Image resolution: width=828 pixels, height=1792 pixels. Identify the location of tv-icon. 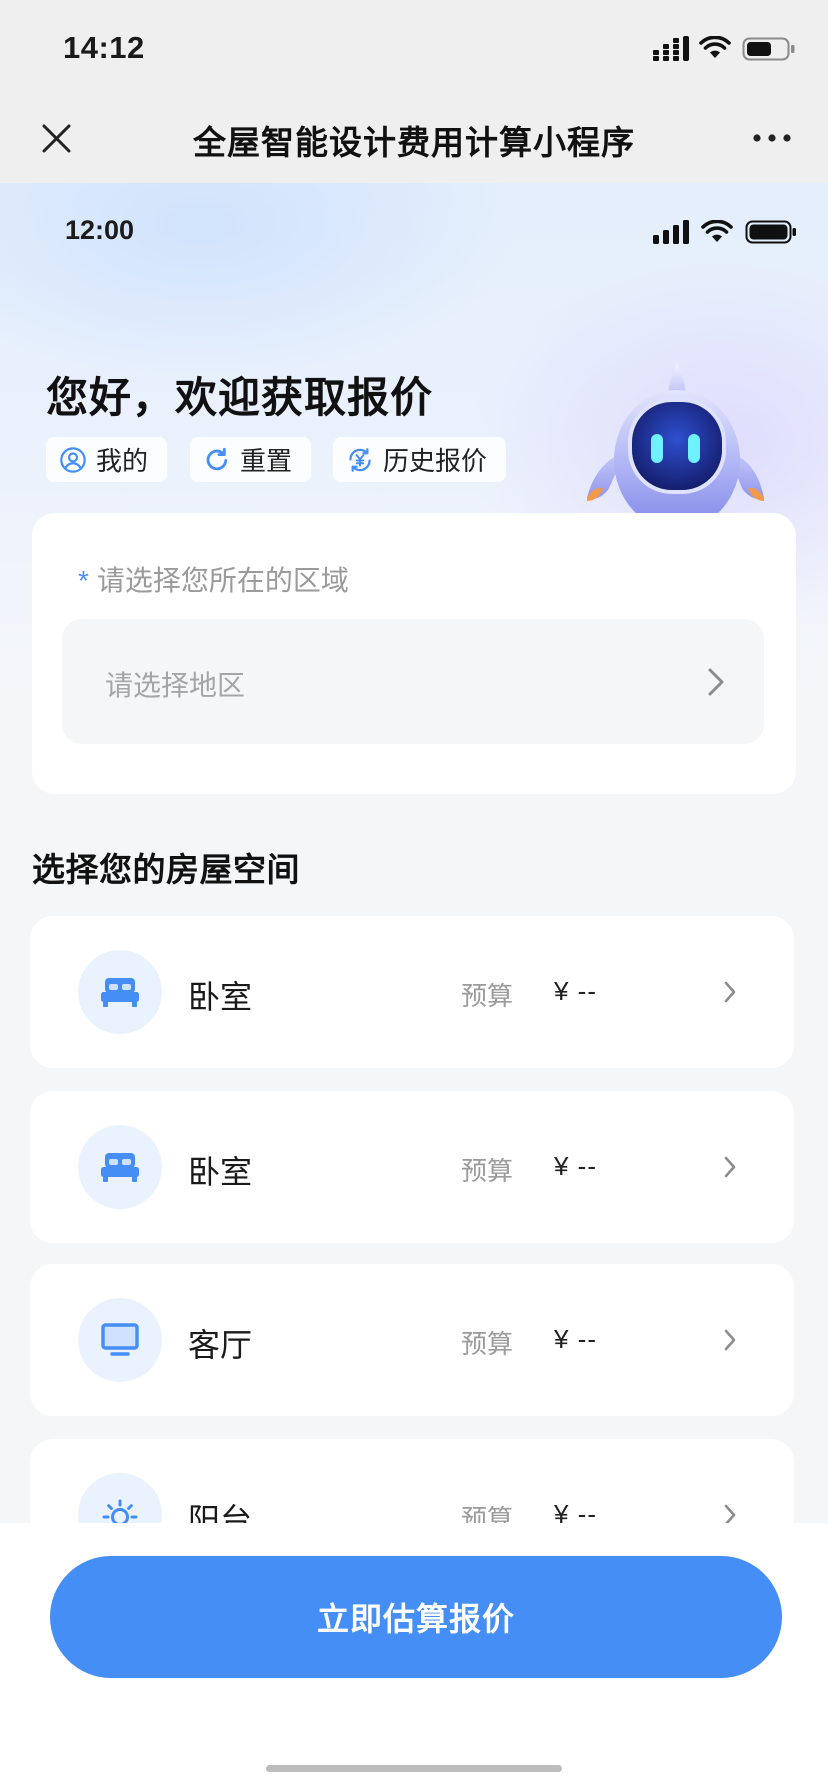
(120, 1339).